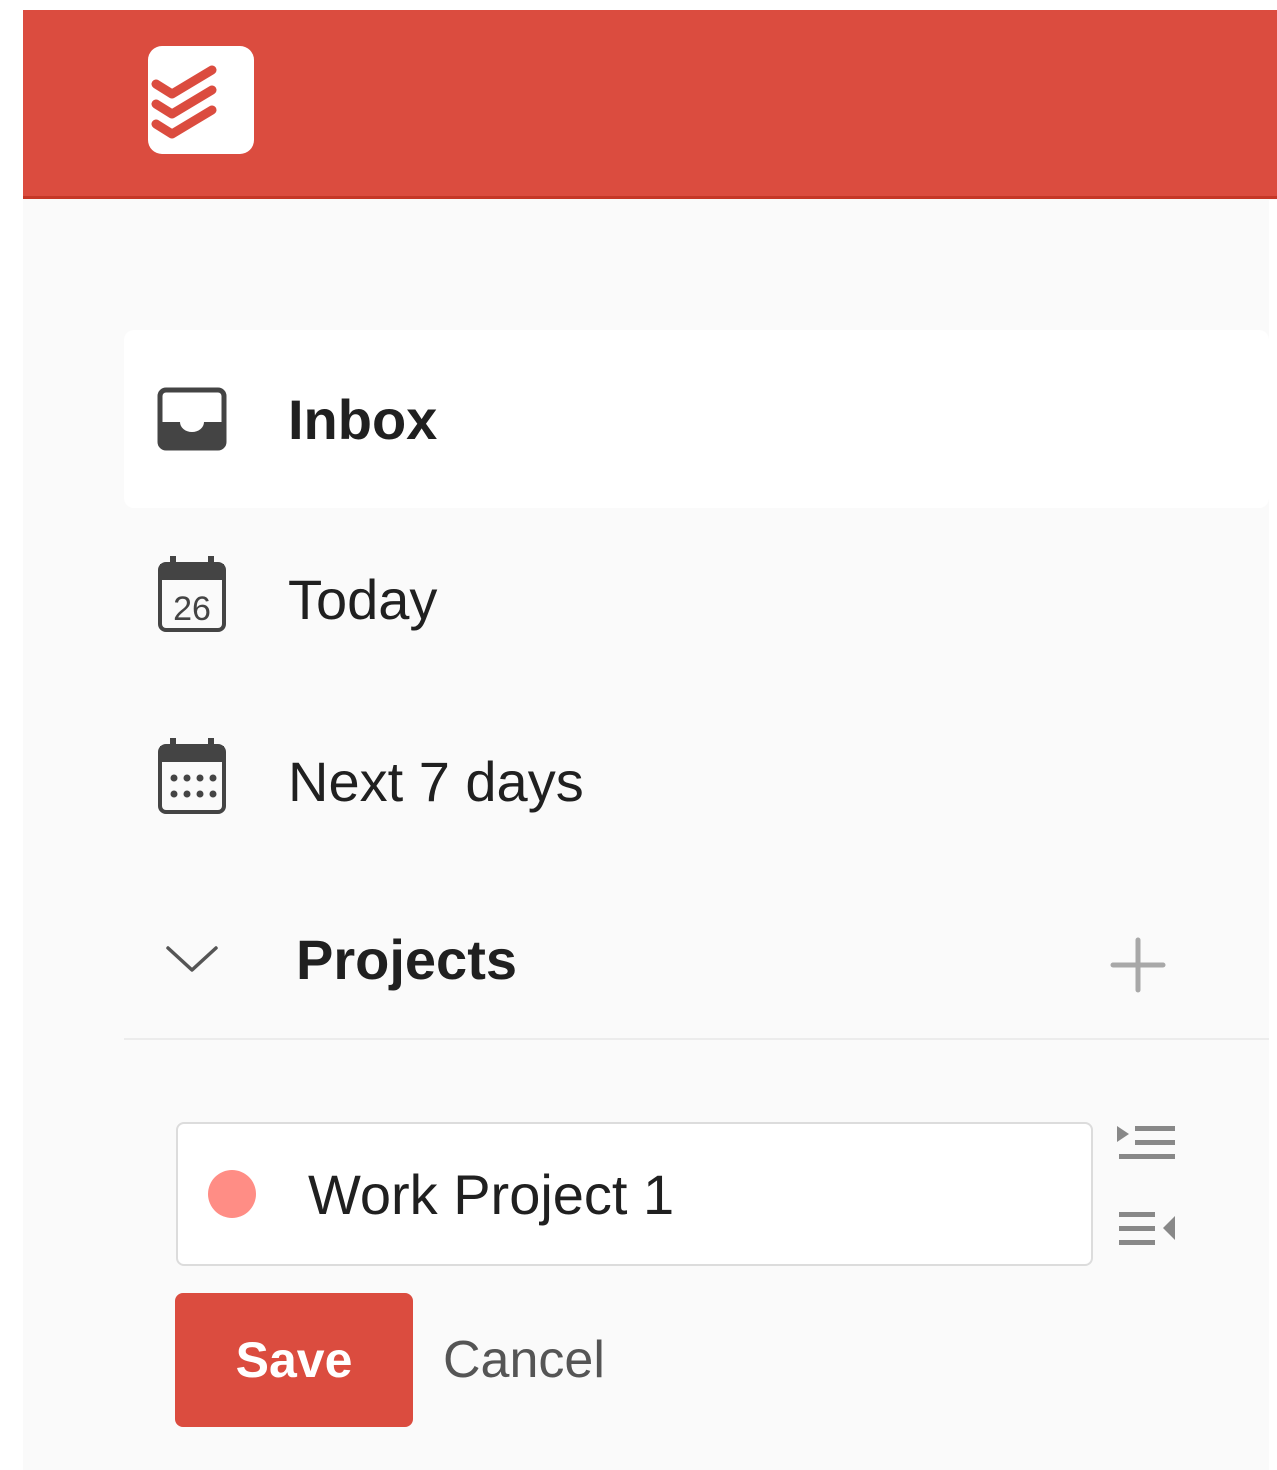  I want to click on todoist-logo-icon, so click(201, 100).